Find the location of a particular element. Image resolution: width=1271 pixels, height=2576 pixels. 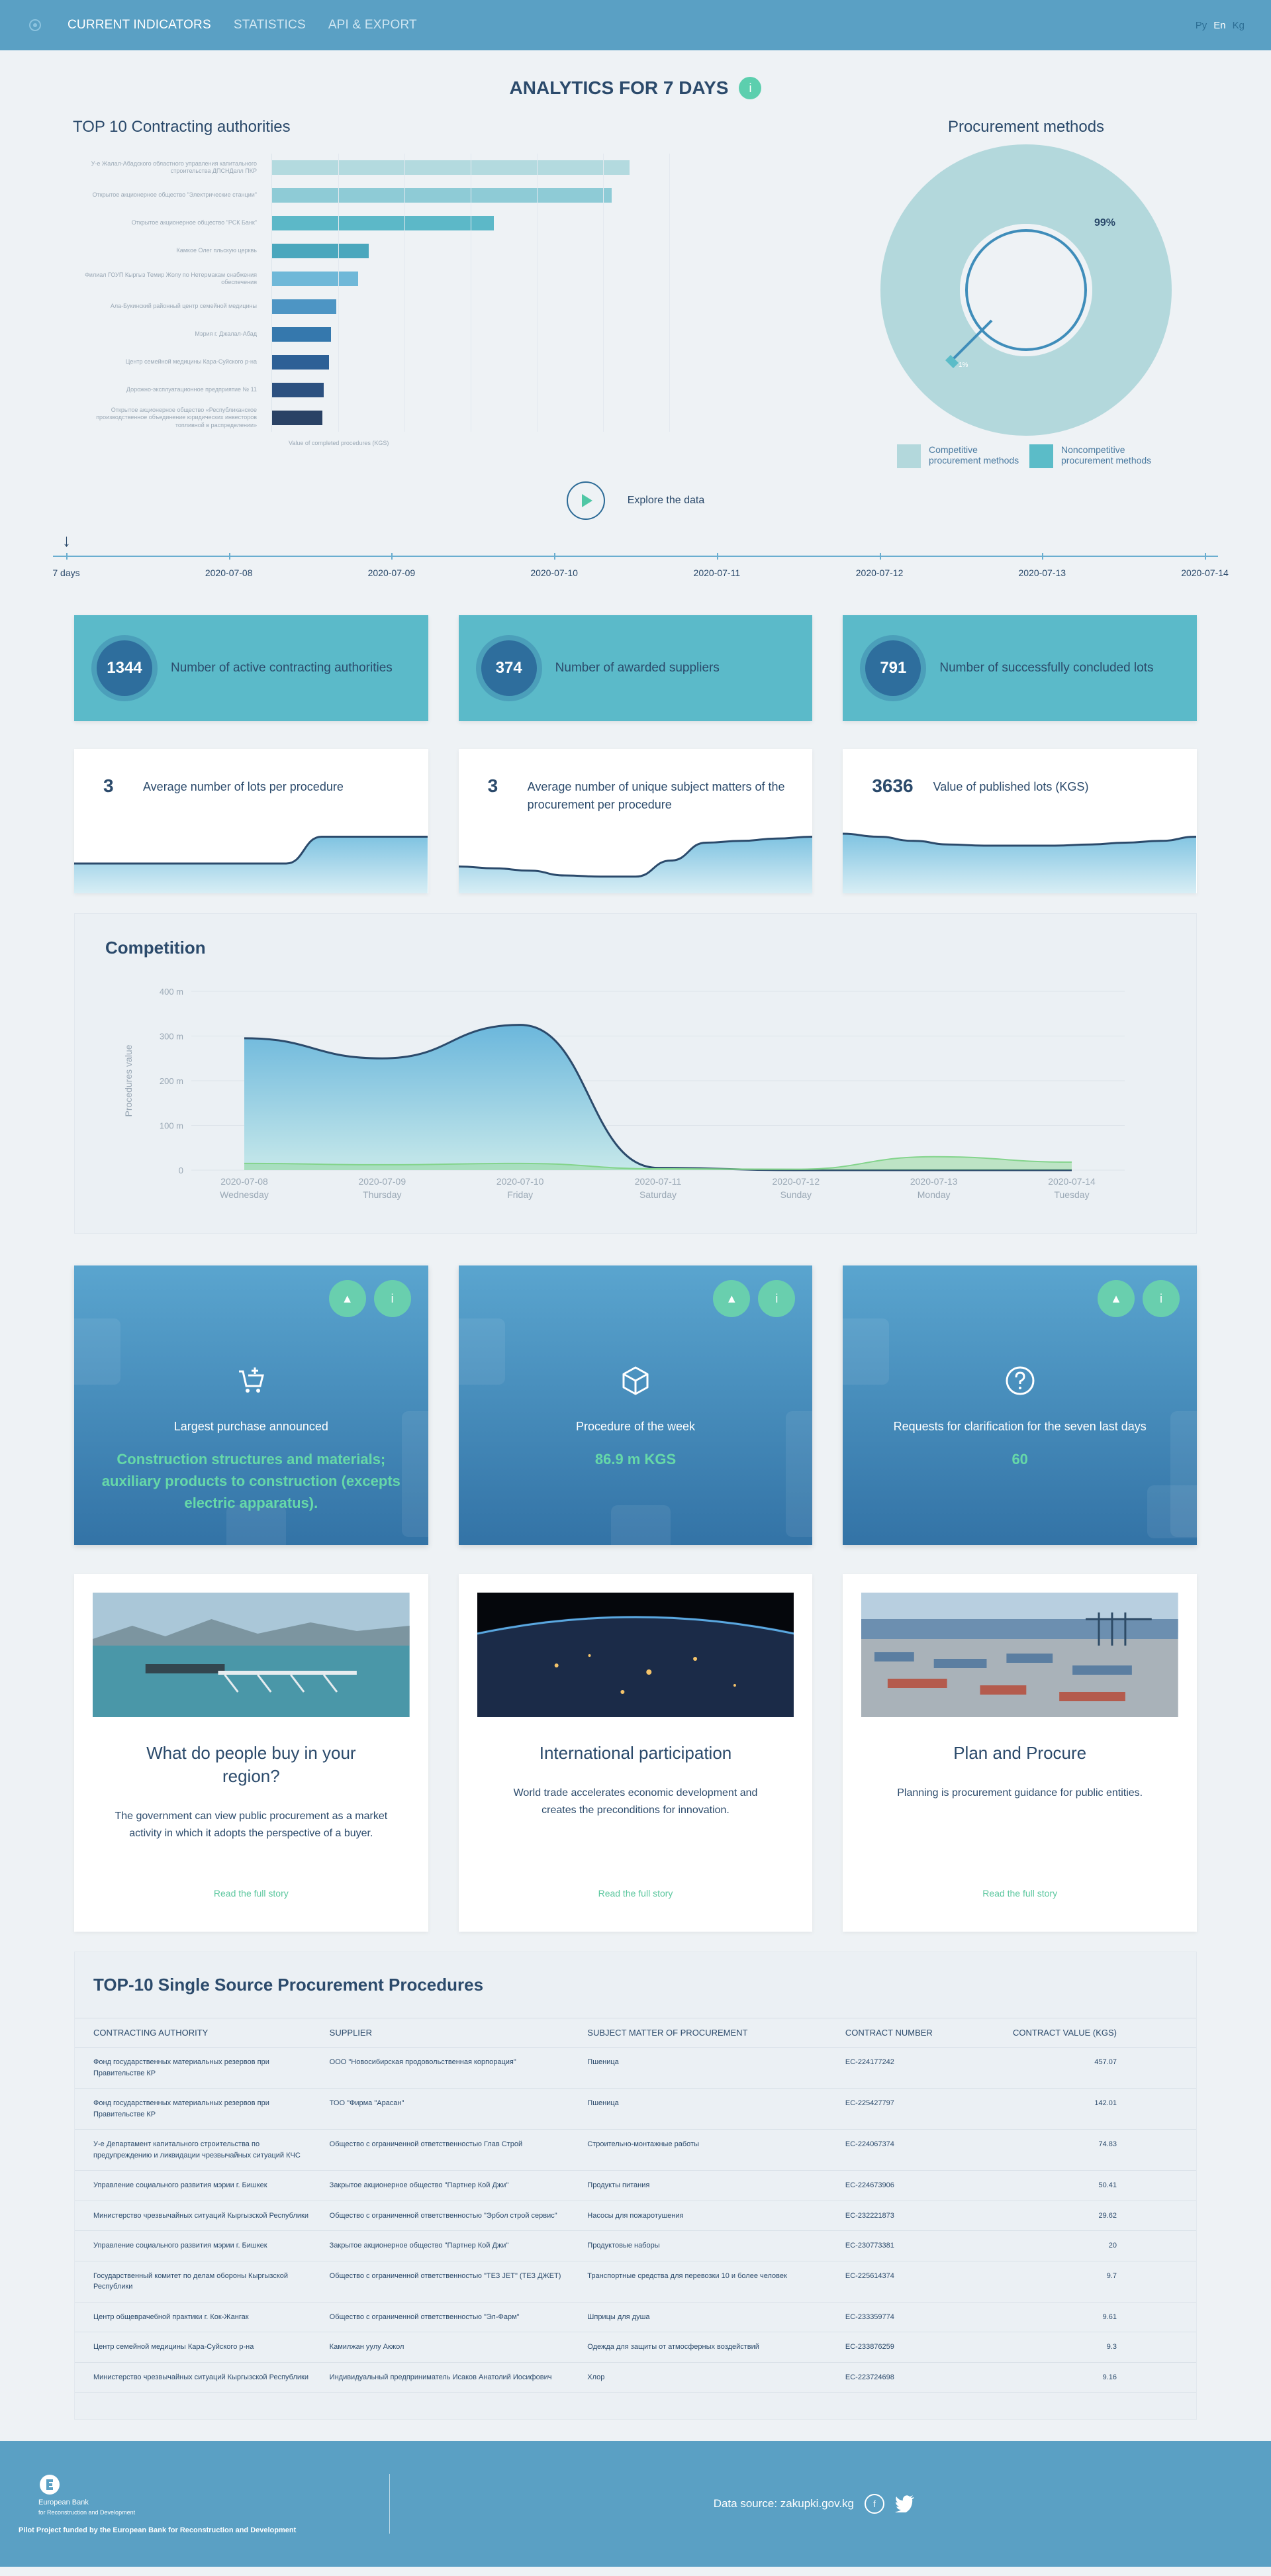

feature-procedure-of-week: ▲ i Procedure of the week 86.9 m KGS is located at coordinates (636, 1405).